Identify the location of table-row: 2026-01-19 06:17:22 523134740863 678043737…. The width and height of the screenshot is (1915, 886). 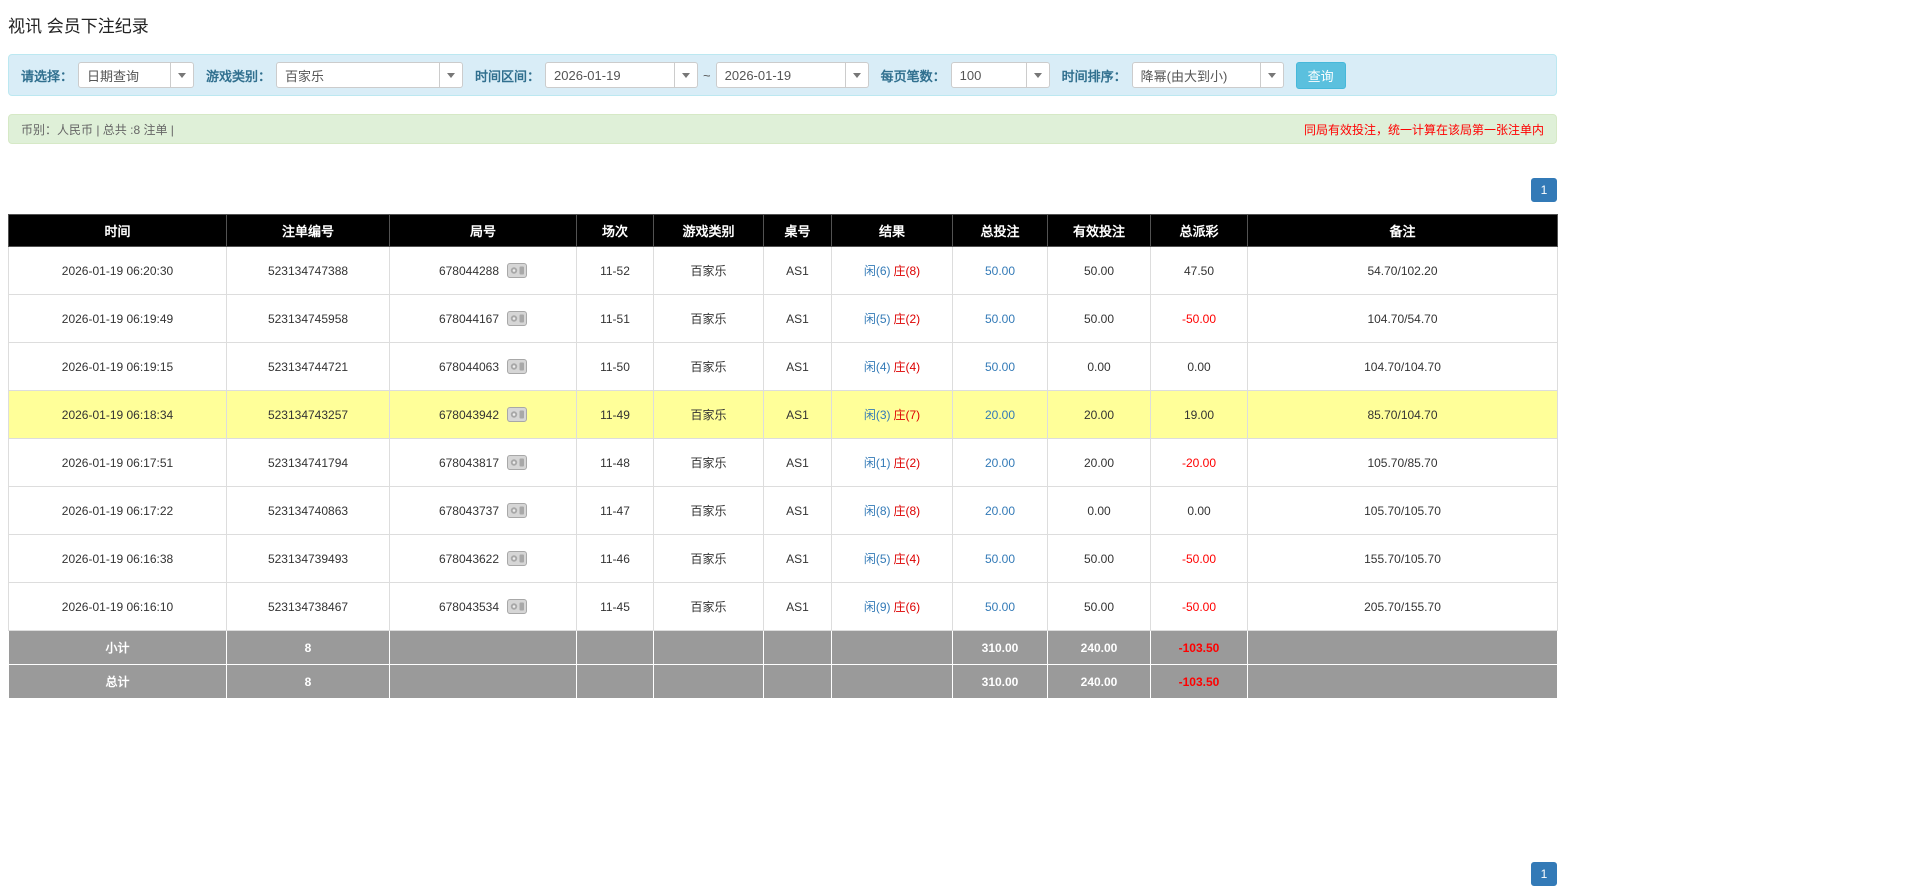
(783, 510).